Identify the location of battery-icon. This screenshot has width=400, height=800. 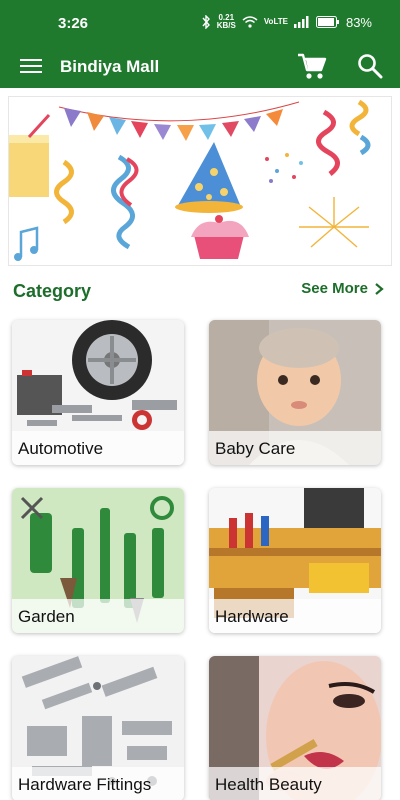
(327, 22).